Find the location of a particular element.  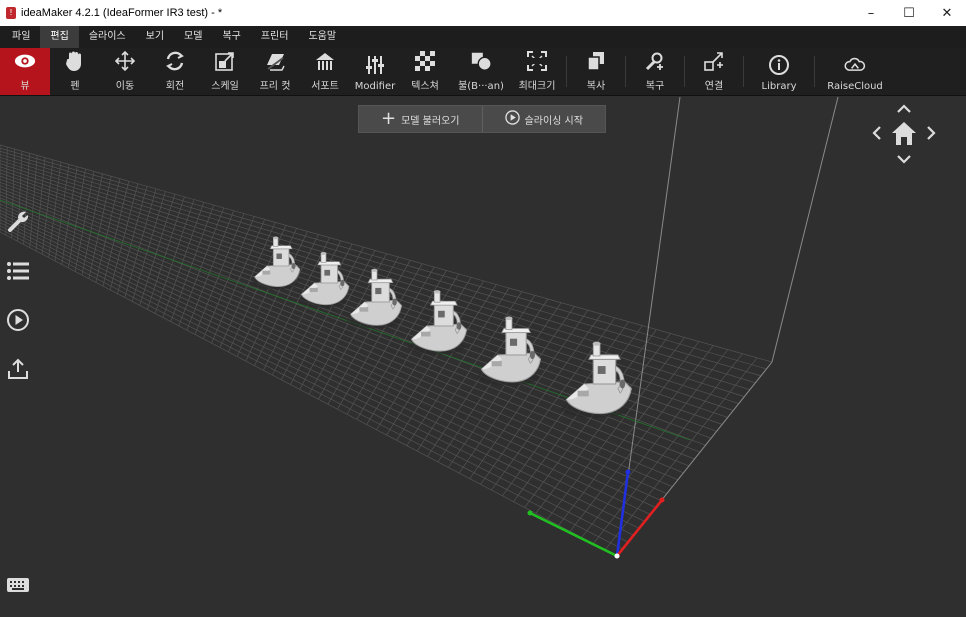

plus-icon: + is located at coordinates (389, 118).